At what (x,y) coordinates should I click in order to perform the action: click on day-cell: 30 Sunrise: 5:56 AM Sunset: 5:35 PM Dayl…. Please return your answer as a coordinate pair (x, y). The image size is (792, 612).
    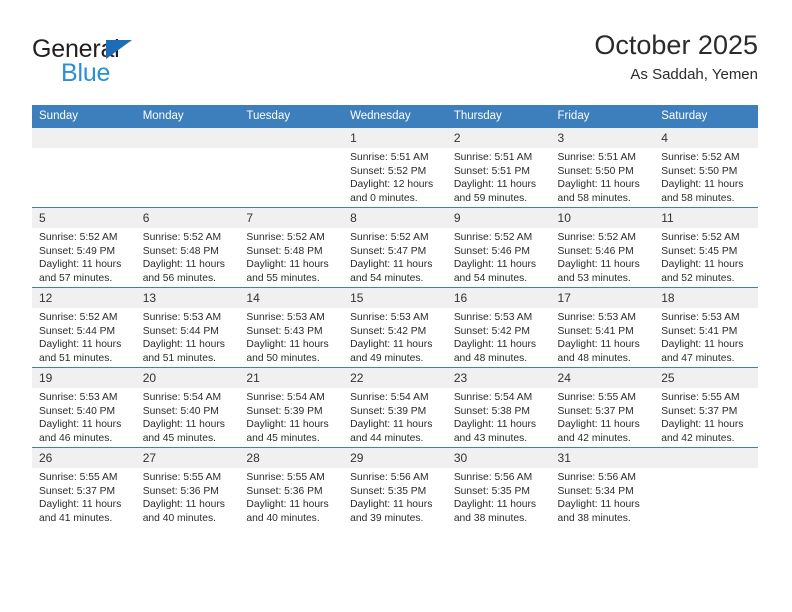
    Looking at the image, I should click on (498, 487).